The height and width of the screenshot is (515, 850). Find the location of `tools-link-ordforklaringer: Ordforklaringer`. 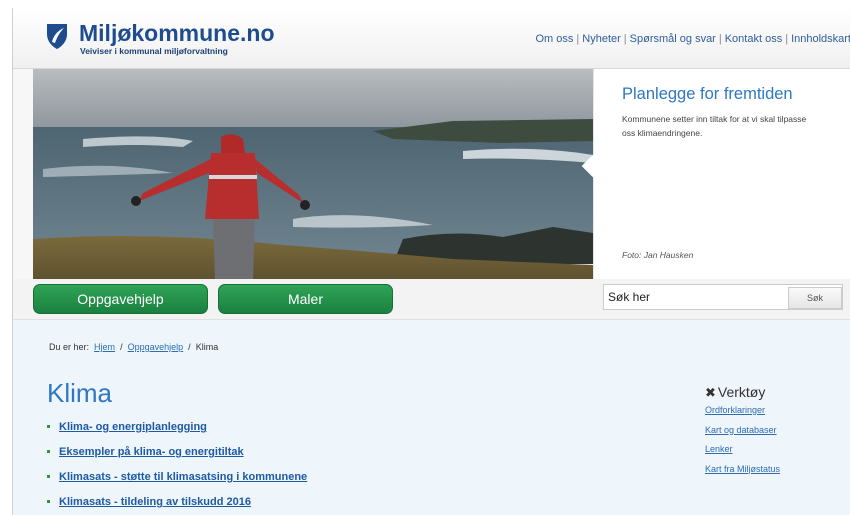

tools-link-ordforklaringer: Ordforklaringer is located at coordinates (742, 415).